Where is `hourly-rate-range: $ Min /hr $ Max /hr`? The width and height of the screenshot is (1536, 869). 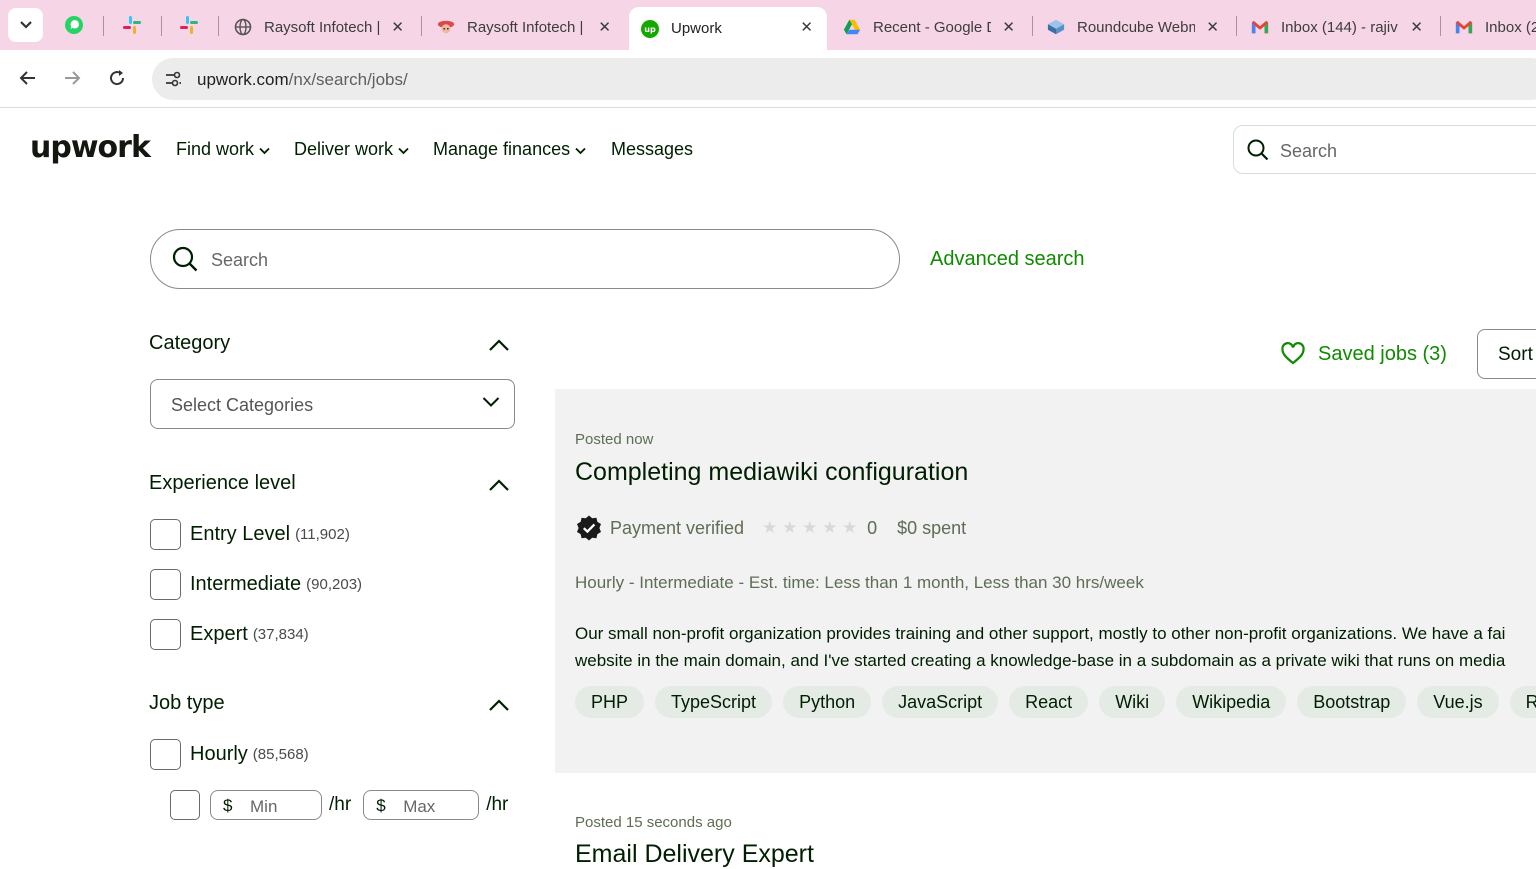
hourly-rate-range: $ Min /hr $ Max /hr is located at coordinates (345, 805).